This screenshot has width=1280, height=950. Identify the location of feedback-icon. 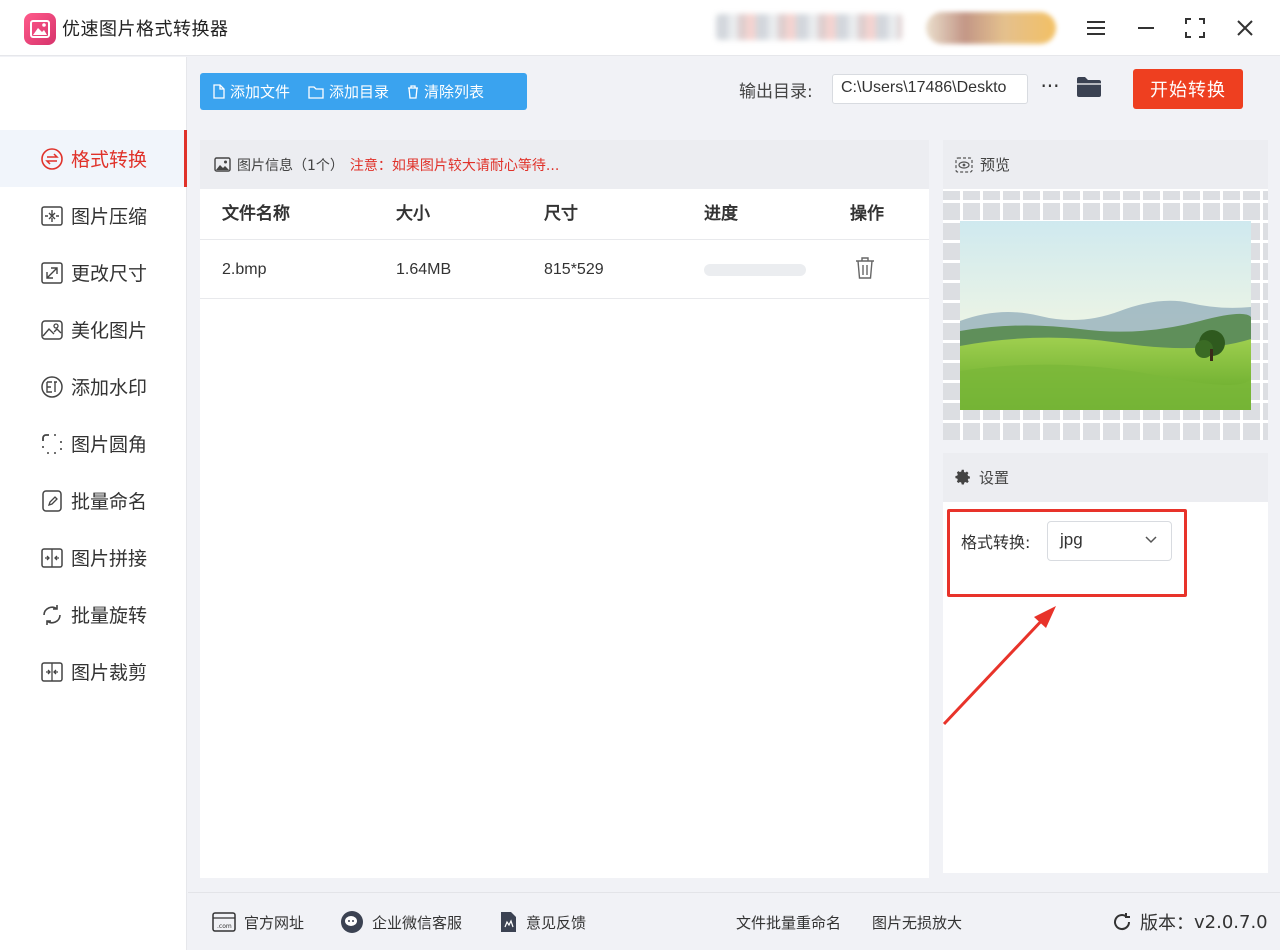
(508, 922).